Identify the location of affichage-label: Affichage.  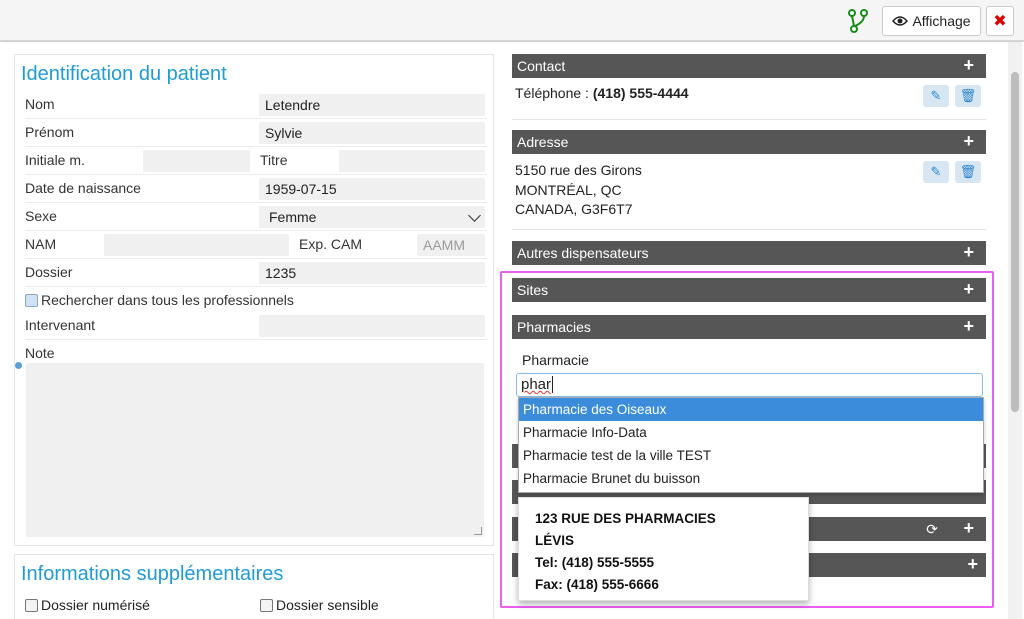
(941, 21).